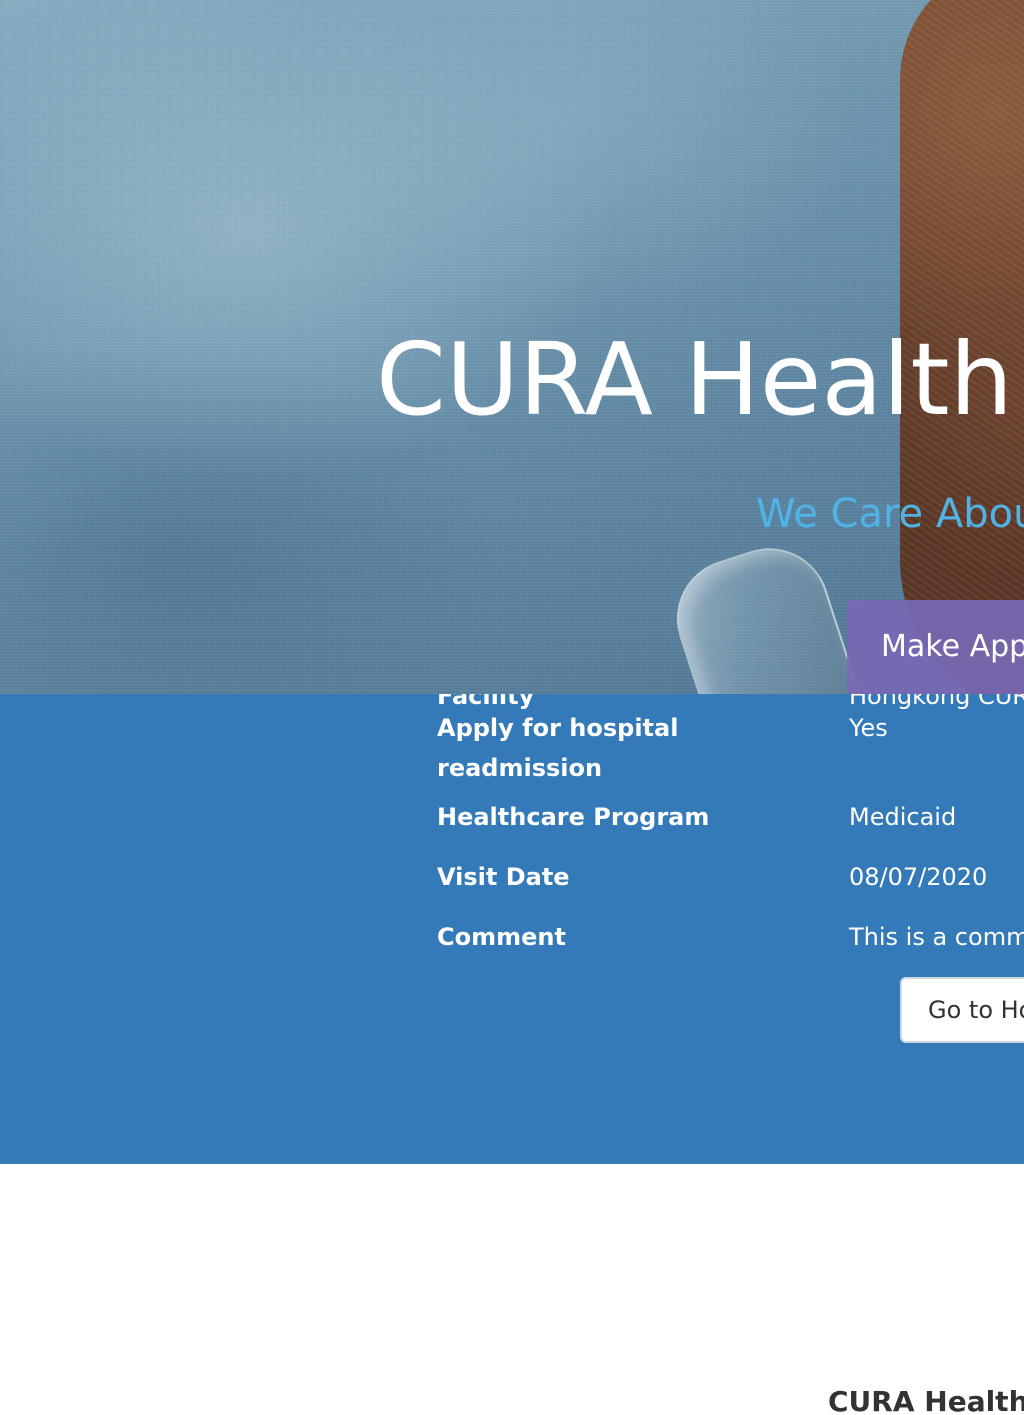 Image resolution: width=1024 pixels, height=1415 pixels. What do you see at coordinates (903, 817) in the screenshot?
I see `healthcare-program-value: Medicaid` at bounding box center [903, 817].